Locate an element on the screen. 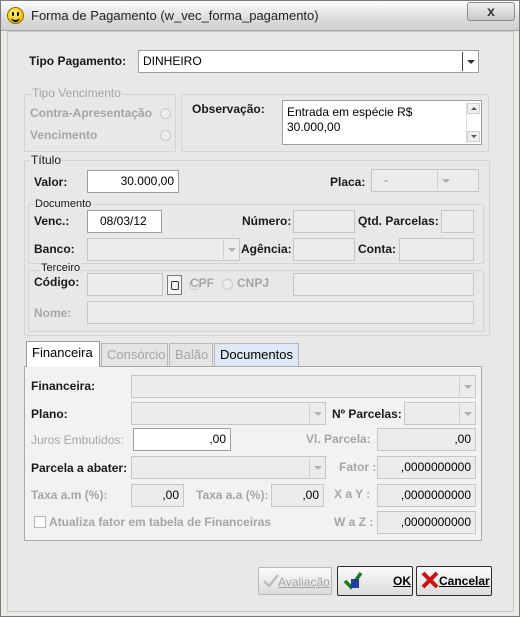  xay-label: X a Y : is located at coordinates (352, 494).